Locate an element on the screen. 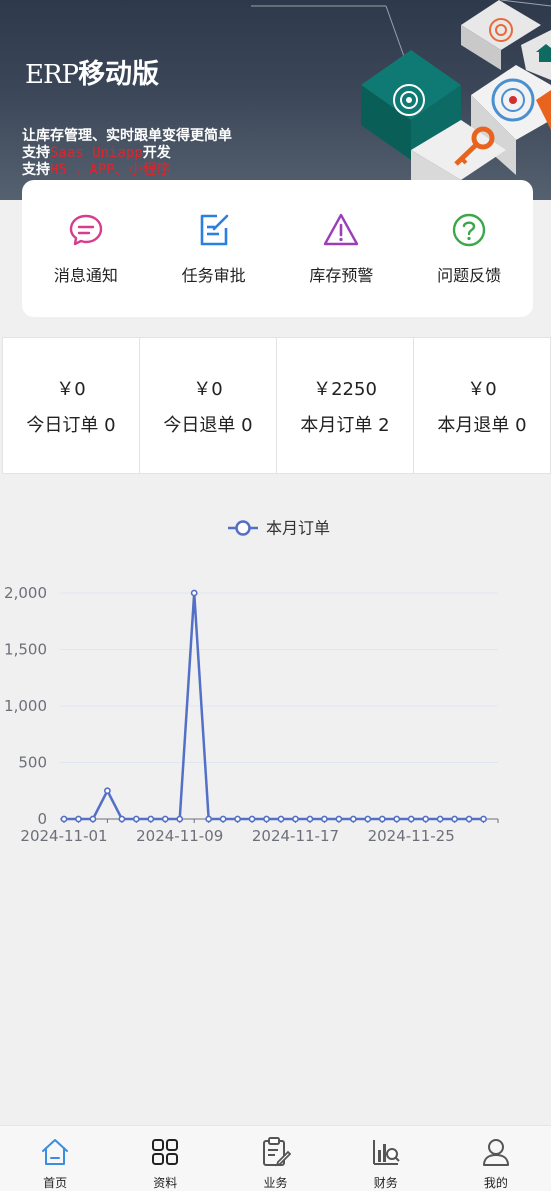 This screenshot has height=1191, width=551. home-icon is located at coordinates (55, 1152).